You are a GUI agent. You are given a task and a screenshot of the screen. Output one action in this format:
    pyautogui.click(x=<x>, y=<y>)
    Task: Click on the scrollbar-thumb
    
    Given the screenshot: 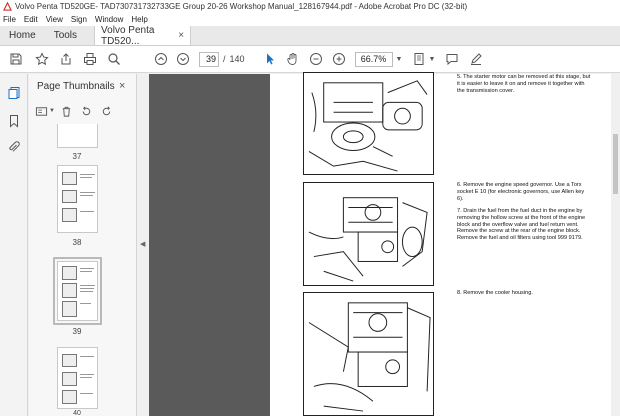 What is the action you would take?
    pyautogui.click(x=615, y=164)
    